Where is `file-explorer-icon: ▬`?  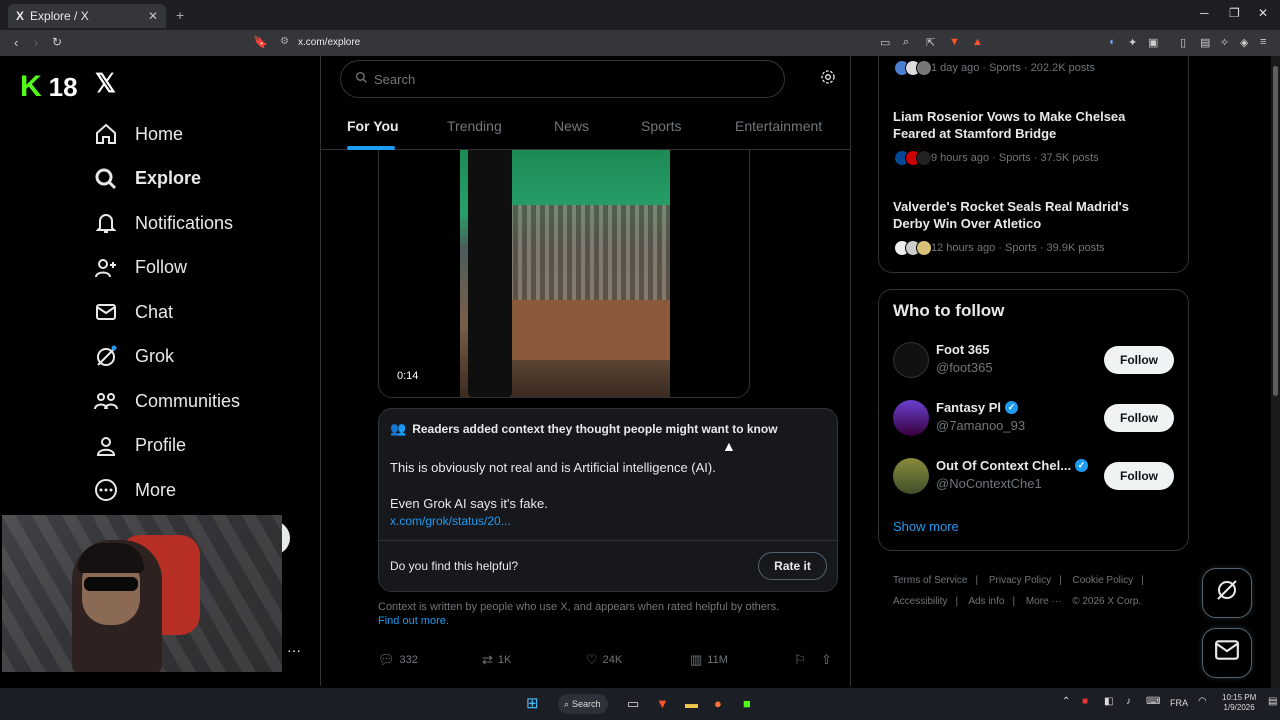 file-explorer-icon: ▬ is located at coordinates (691, 703).